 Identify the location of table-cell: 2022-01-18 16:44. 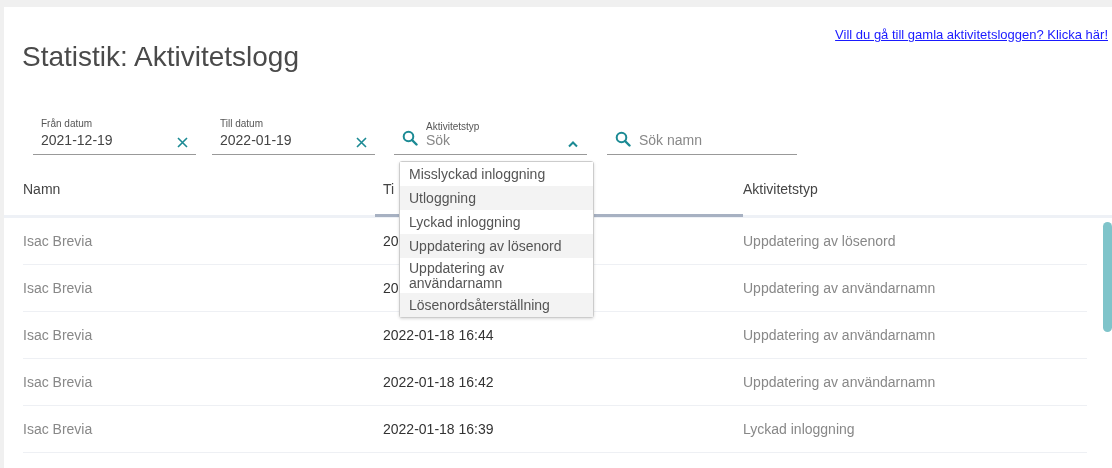
(438, 335).